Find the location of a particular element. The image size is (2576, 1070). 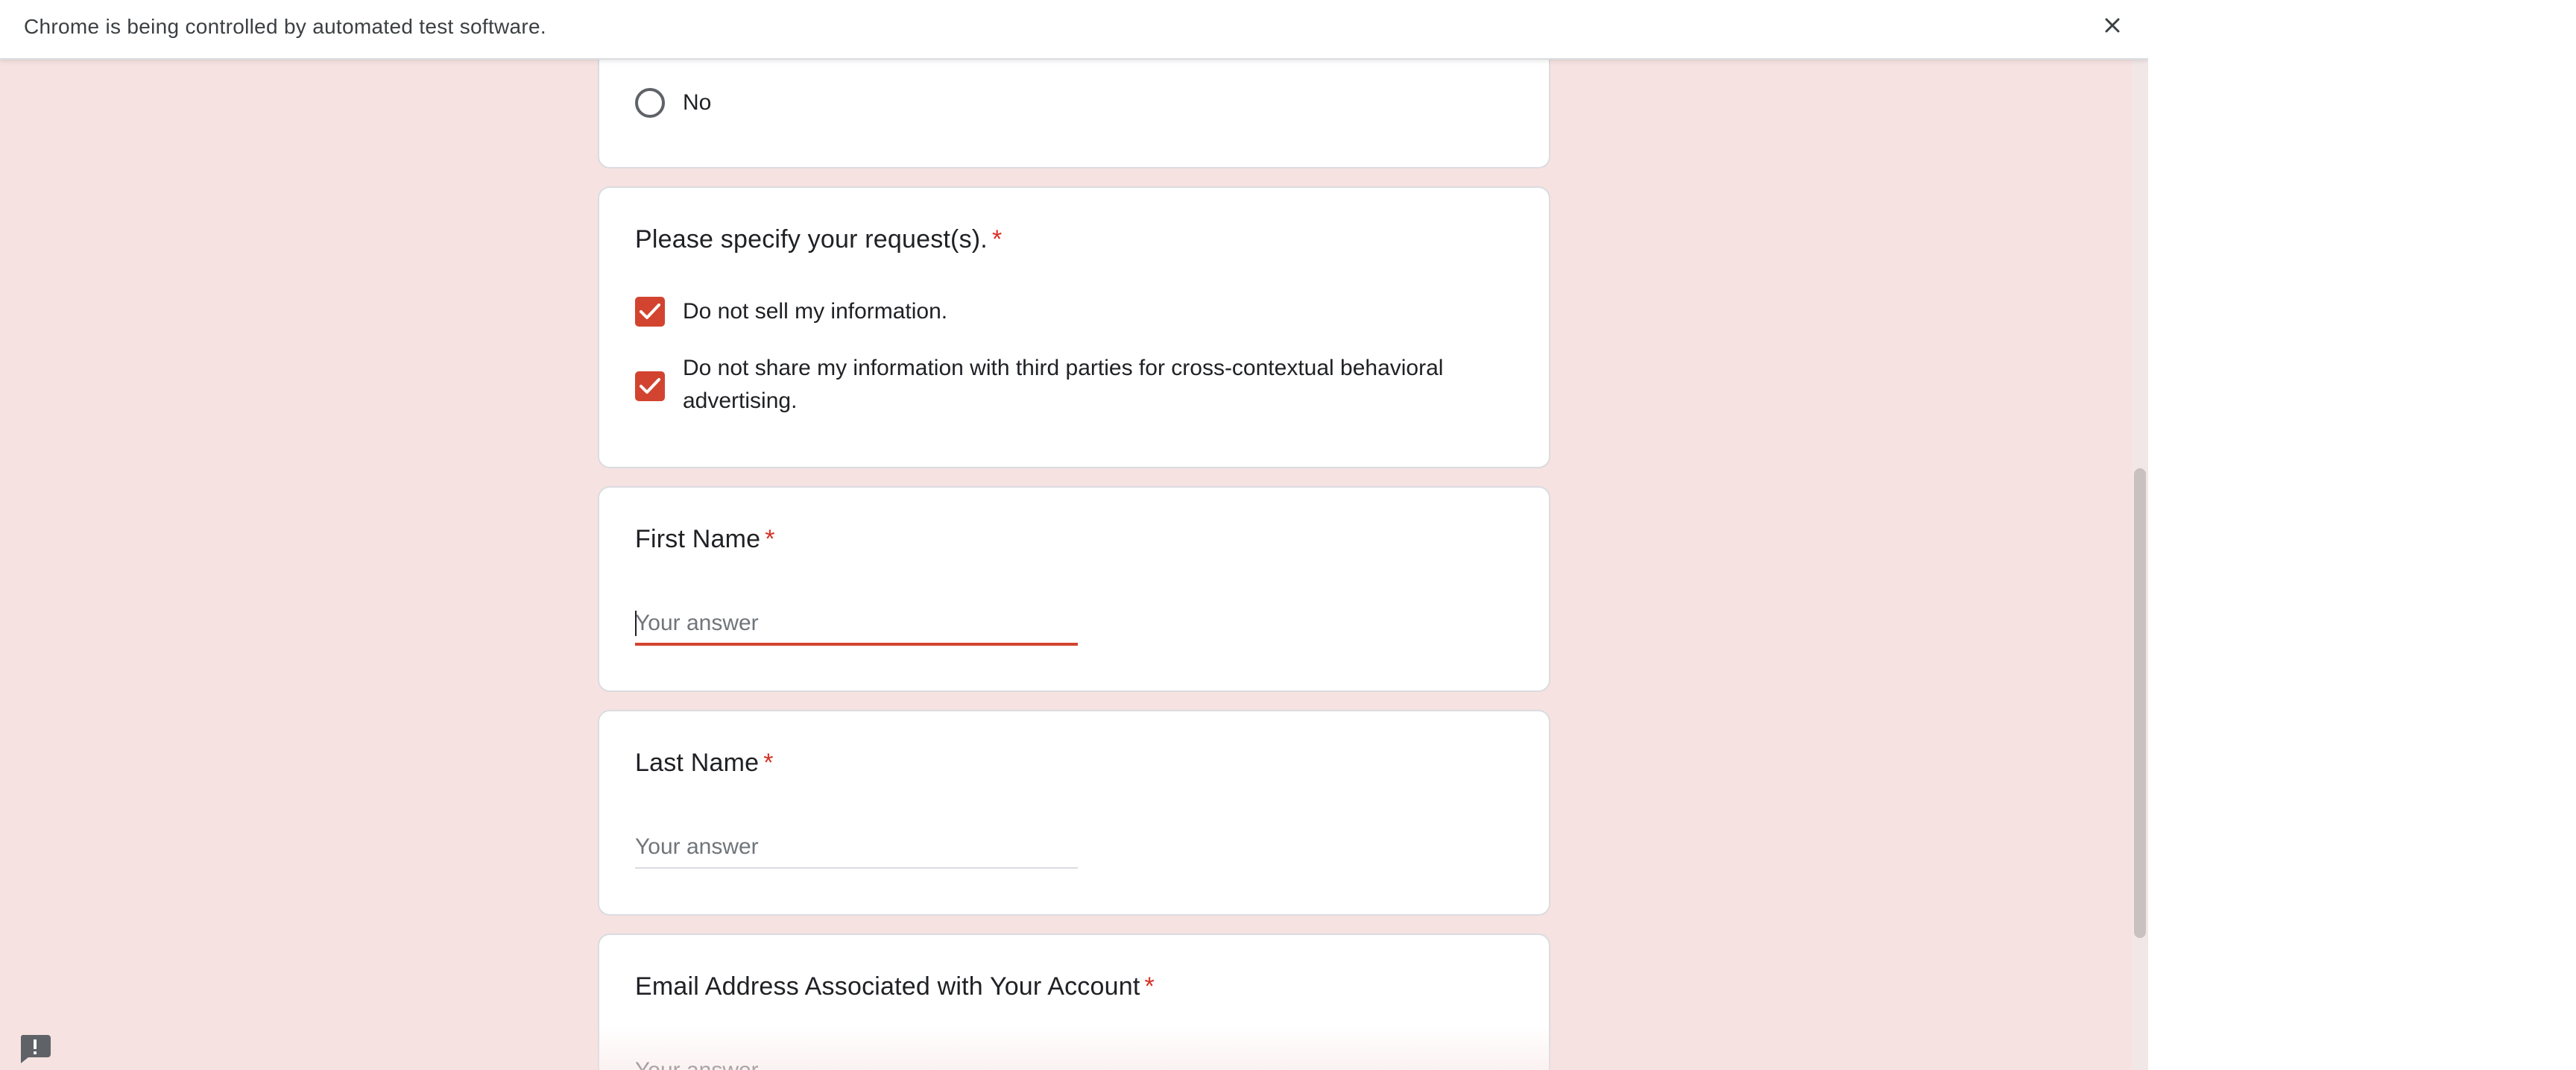

question-title-first-name: First Name * is located at coordinates (705, 539).